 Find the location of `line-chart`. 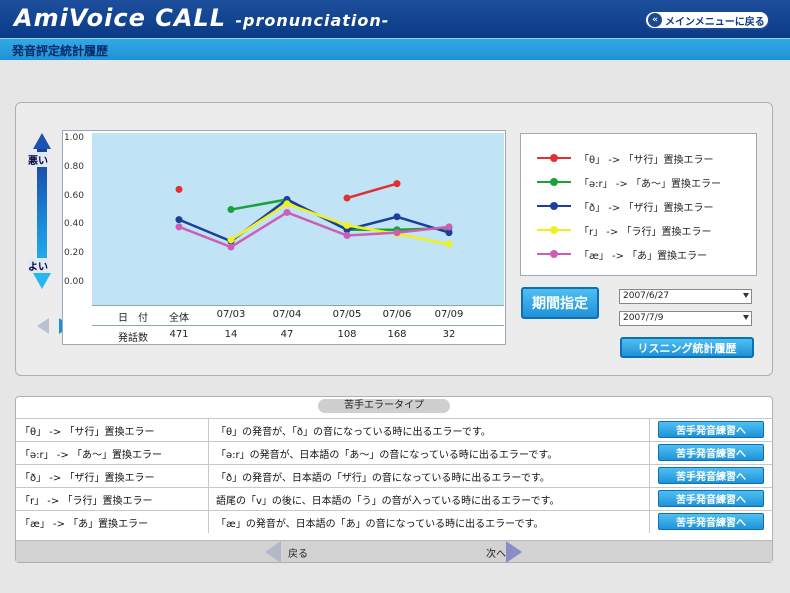

line-chart is located at coordinates (314, 215).